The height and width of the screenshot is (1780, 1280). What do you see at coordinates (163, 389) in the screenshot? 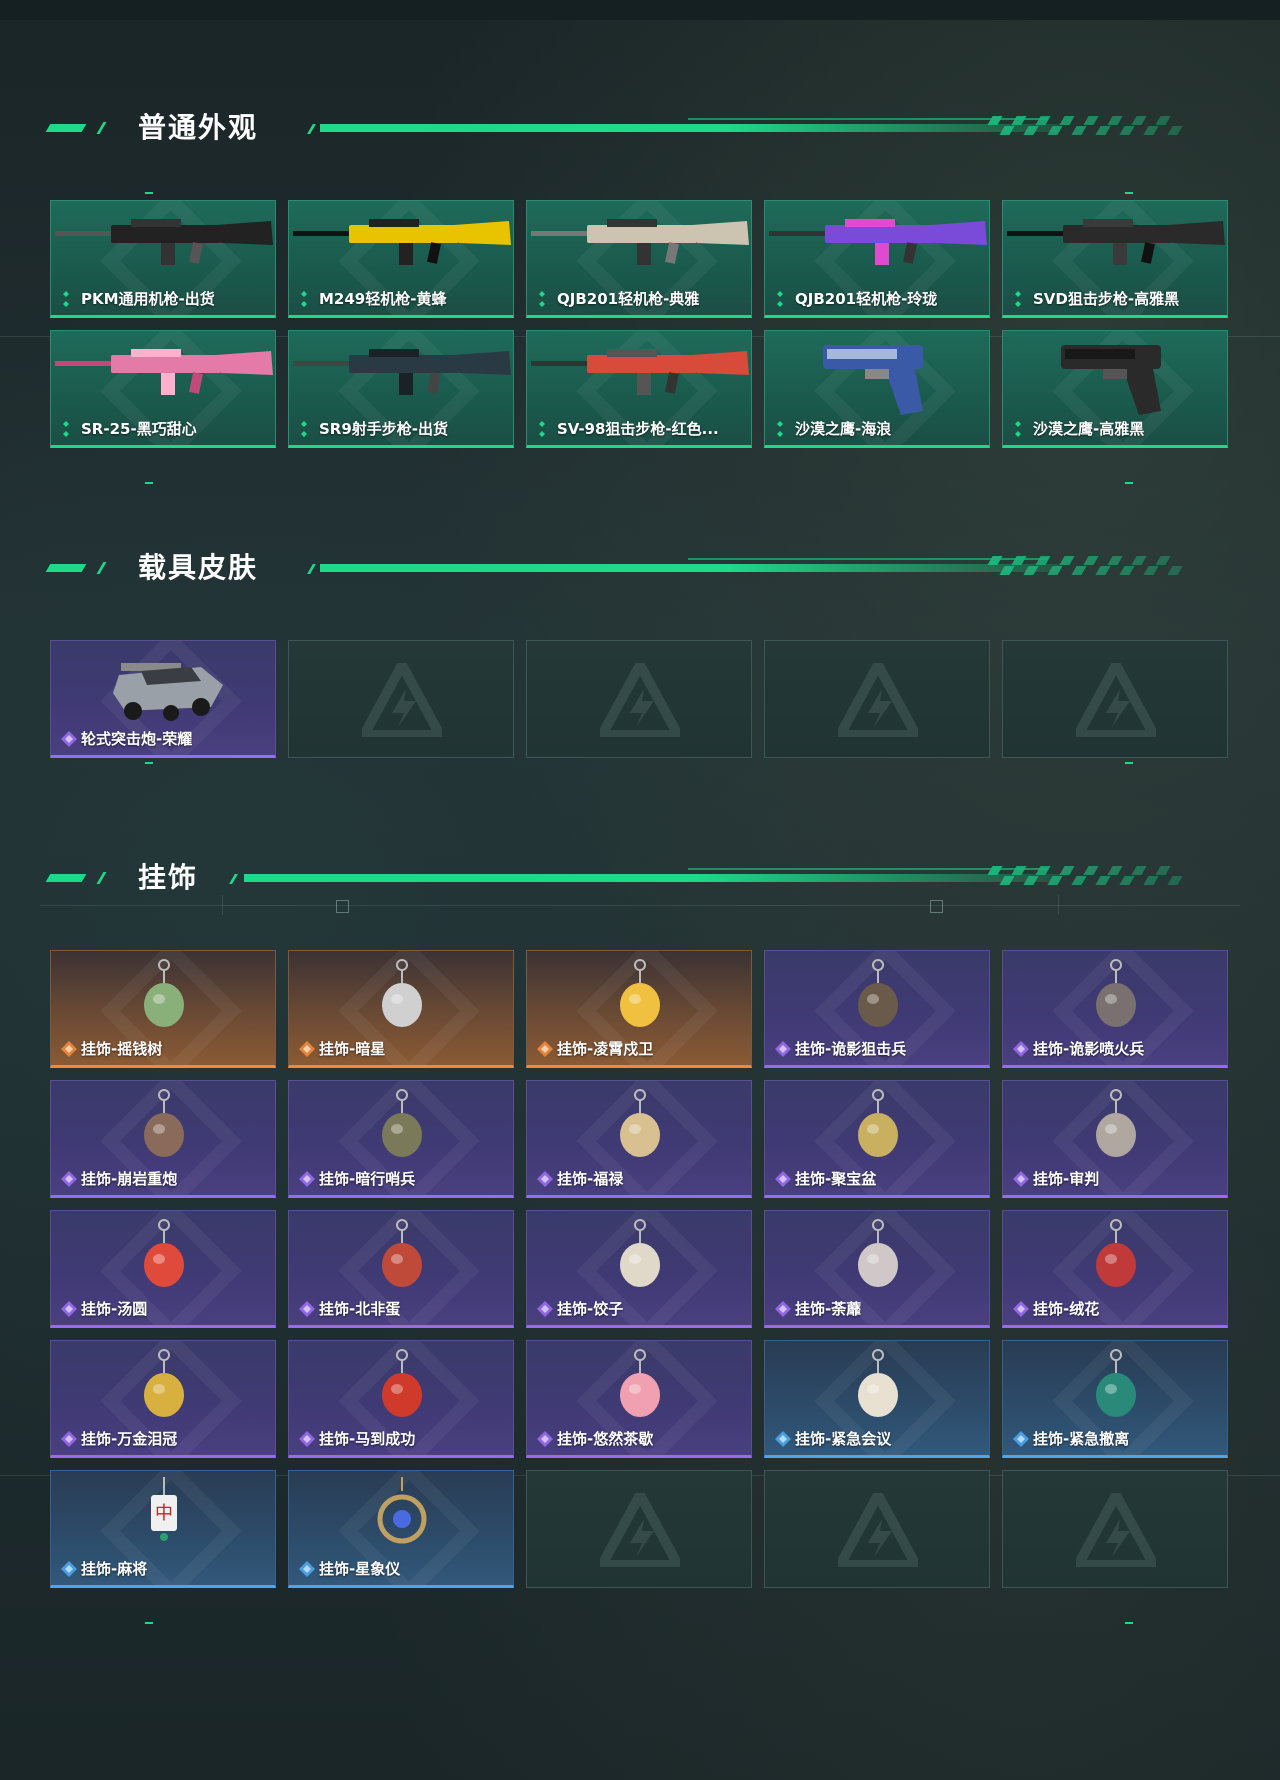
I see `item-card: SR-25-黑巧甜心` at bounding box center [163, 389].